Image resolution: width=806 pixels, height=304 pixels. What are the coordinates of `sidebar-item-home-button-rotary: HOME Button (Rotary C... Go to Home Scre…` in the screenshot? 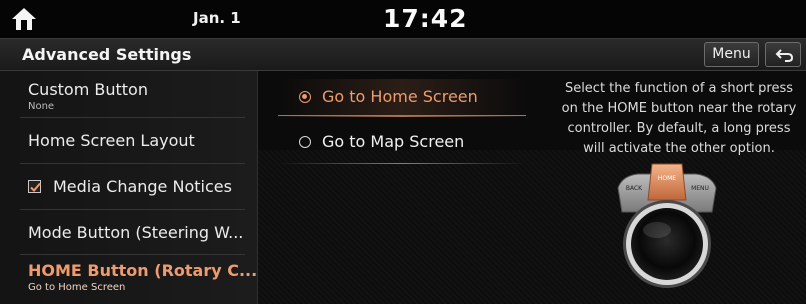 It's located at (129, 279).